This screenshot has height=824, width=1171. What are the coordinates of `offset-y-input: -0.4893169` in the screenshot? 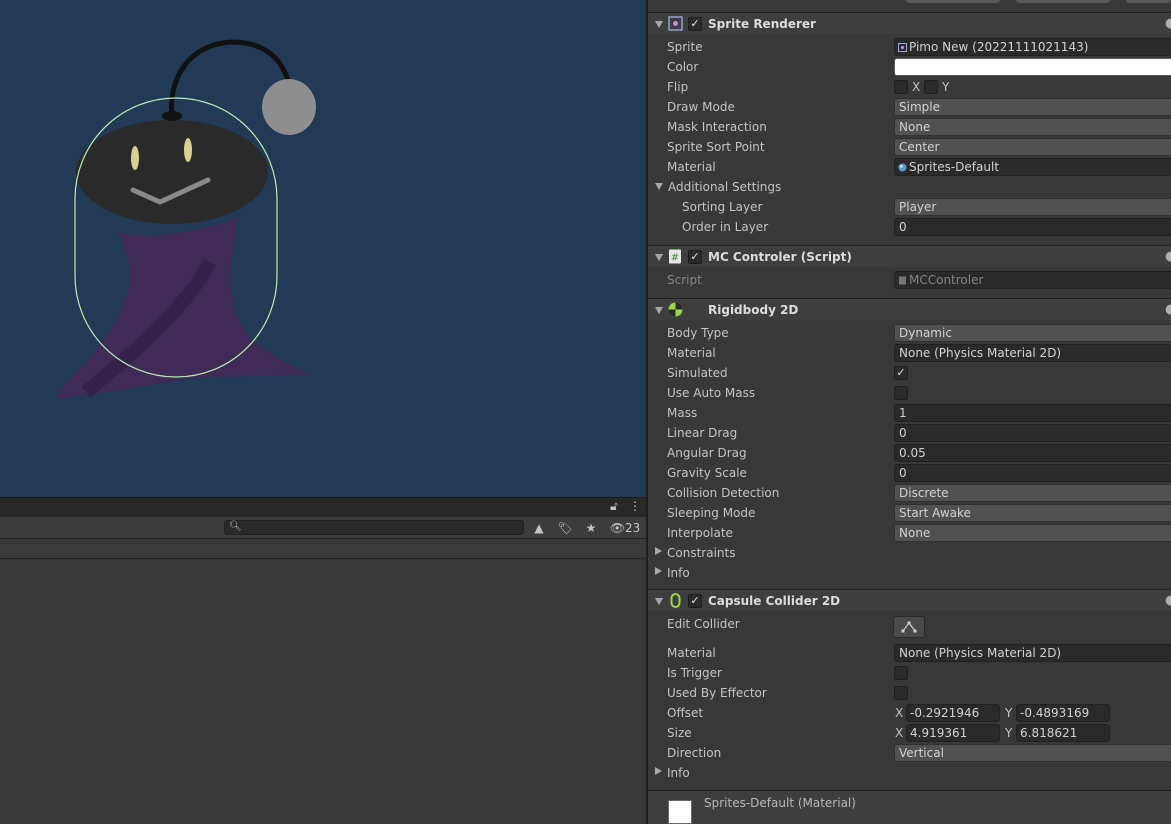 It's located at (1063, 713).